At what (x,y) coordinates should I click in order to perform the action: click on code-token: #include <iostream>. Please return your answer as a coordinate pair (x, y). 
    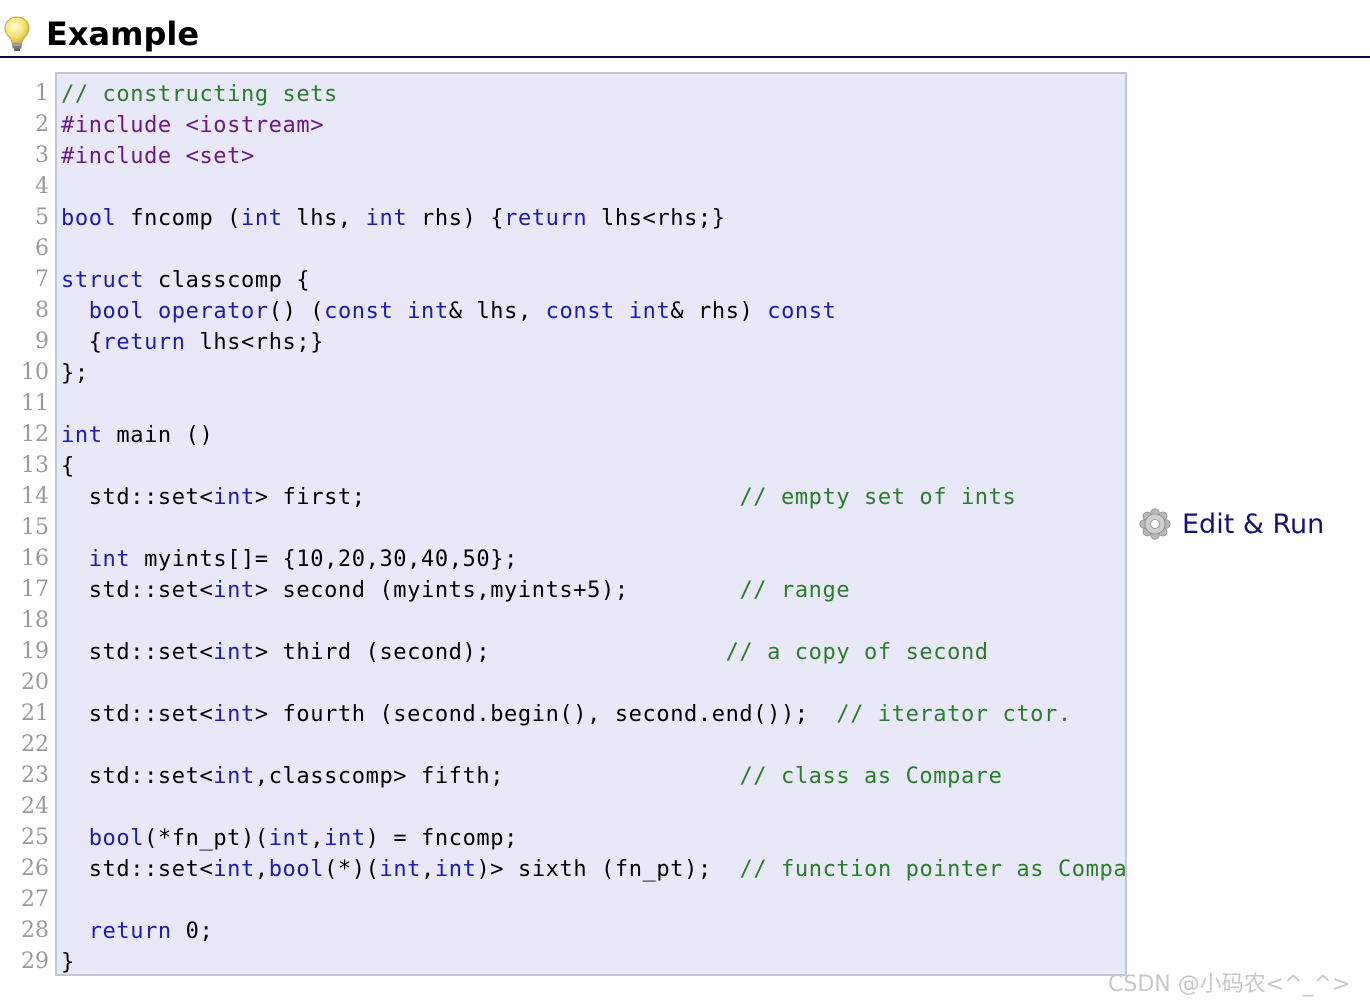
    Looking at the image, I should click on (193, 125).